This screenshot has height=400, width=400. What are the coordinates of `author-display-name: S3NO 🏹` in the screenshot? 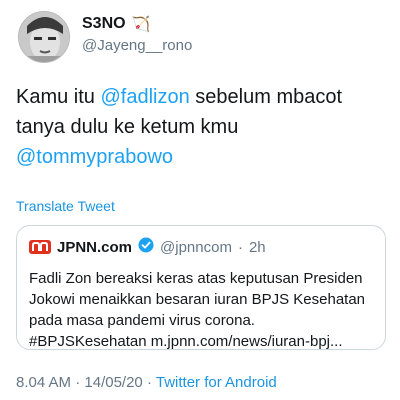 It's located at (137, 24).